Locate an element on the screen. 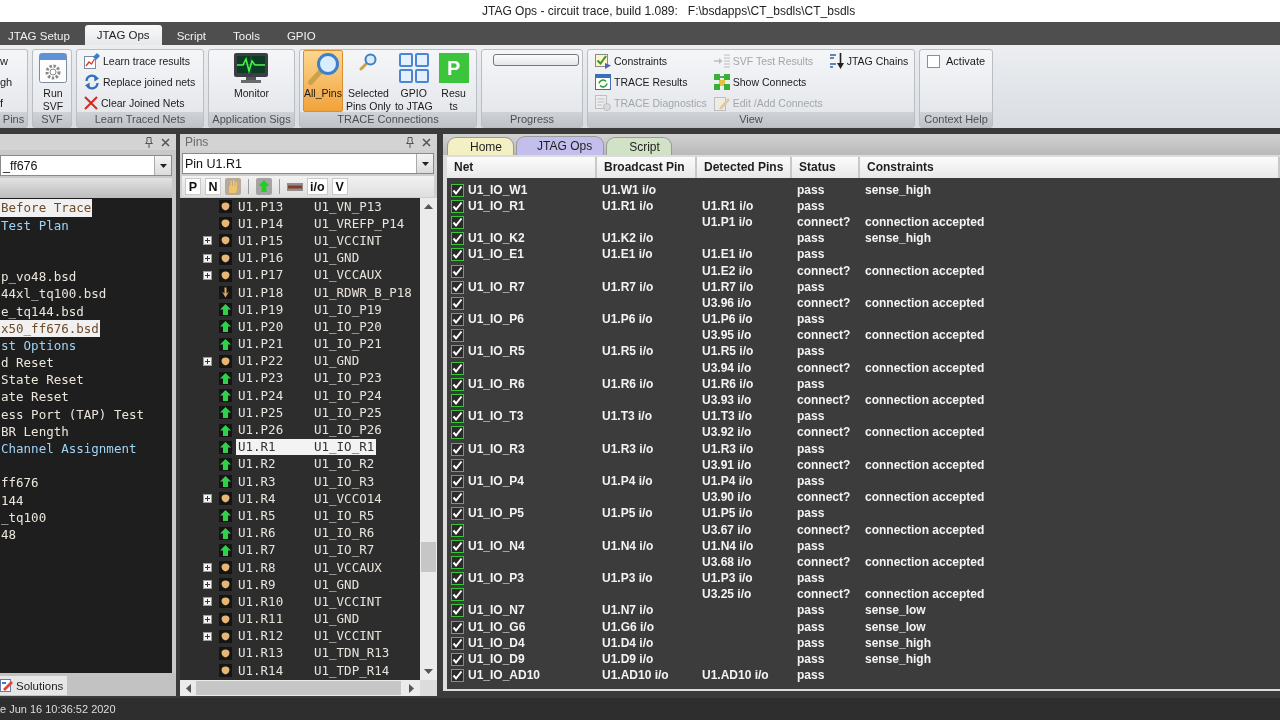 The height and width of the screenshot is (720, 1280). tree-row: U1.P26 U1_IO_P26 is located at coordinates (311, 430).